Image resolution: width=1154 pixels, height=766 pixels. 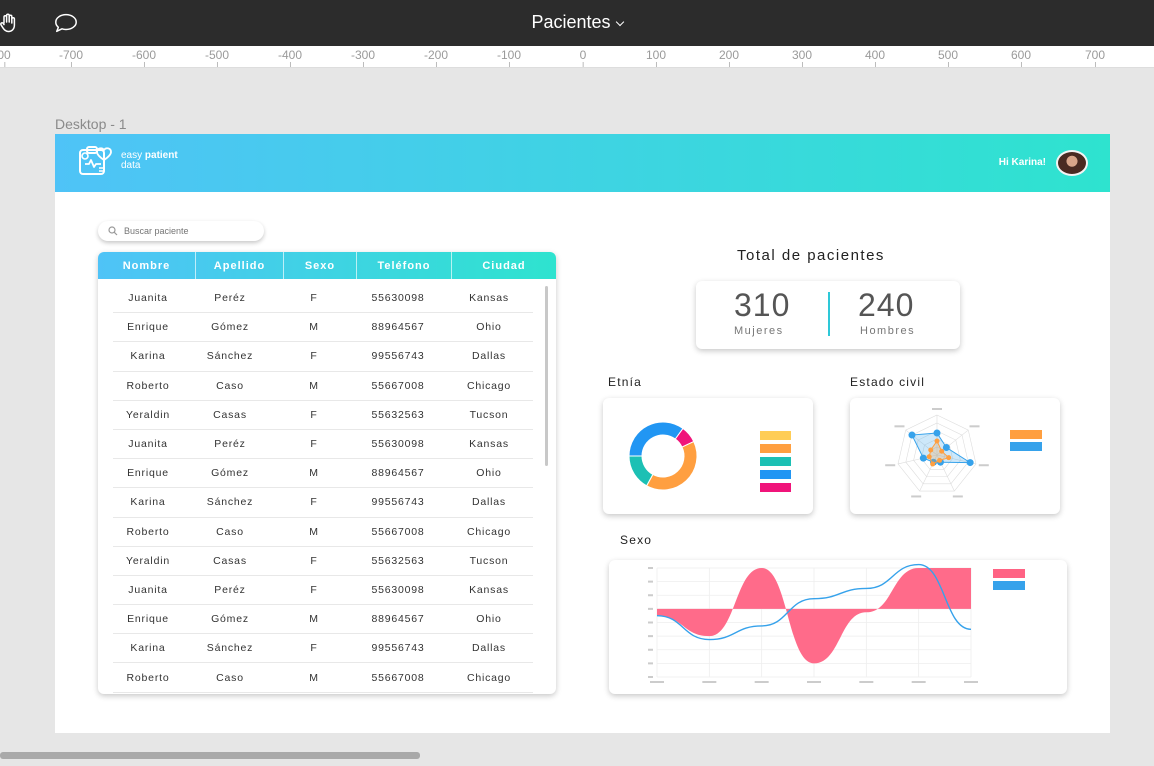 I want to click on brand-logo: easy patient data, so click(x=127, y=161).